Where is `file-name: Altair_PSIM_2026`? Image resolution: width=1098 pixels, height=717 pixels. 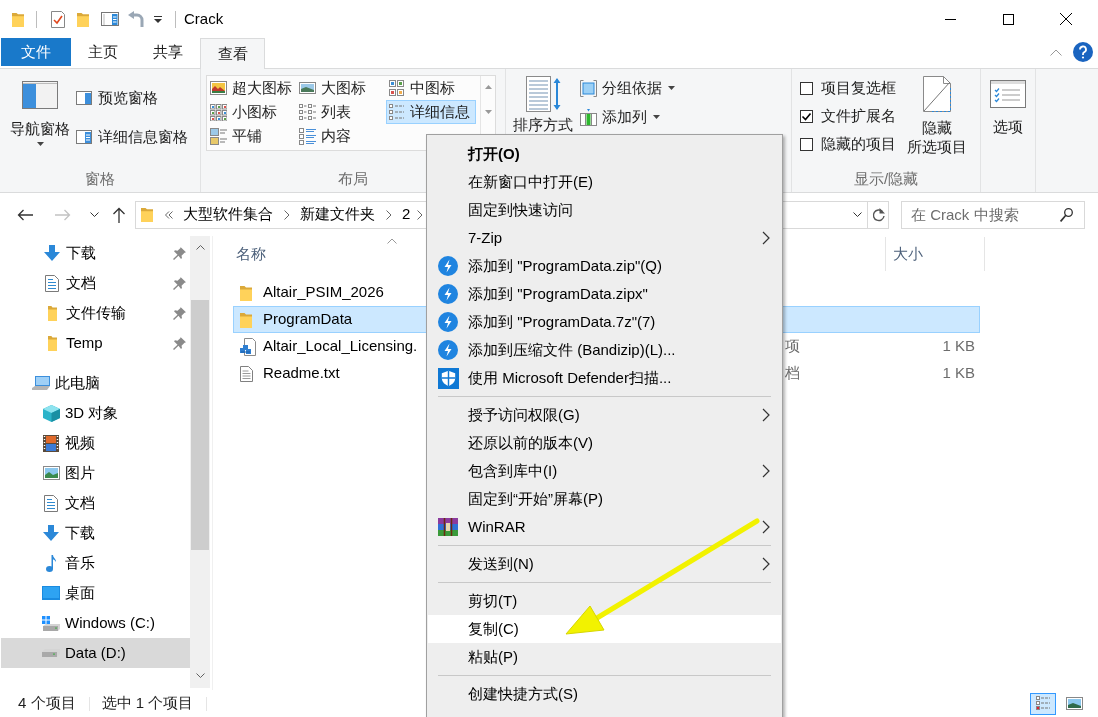 file-name: Altair_PSIM_2026 is located at coordinates (323, 292).